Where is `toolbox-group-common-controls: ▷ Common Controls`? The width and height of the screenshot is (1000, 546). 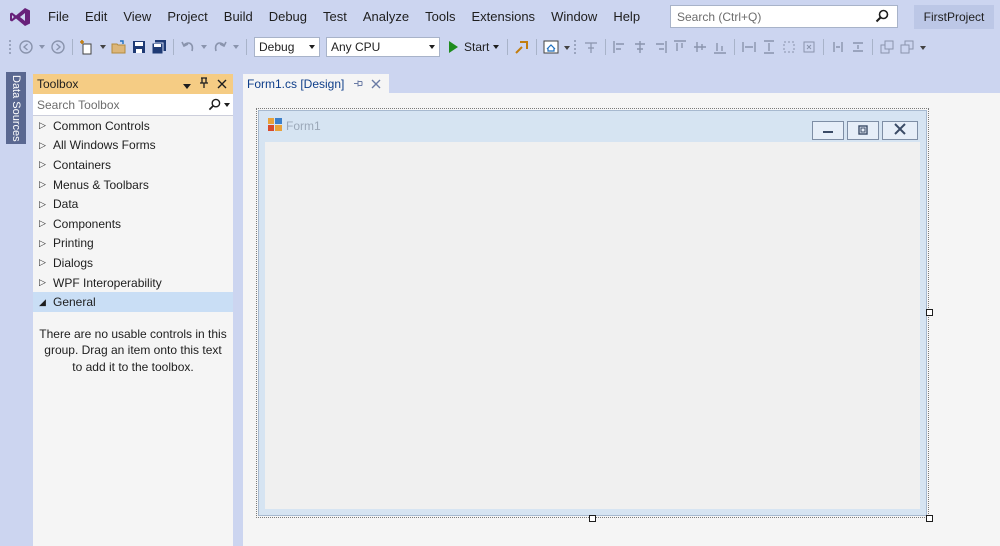 toolbox-group-common-controls: ▷ Common Controls is located at coordinates (133, 126).